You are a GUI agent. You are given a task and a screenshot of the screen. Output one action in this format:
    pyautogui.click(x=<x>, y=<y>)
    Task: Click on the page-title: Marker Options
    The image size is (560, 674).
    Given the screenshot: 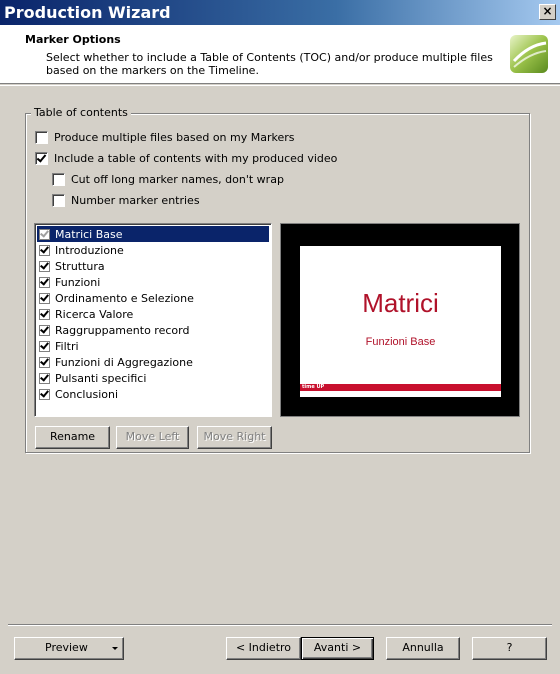 What is the action you would take?
    pyautogui.click(x=73, y=39)
    